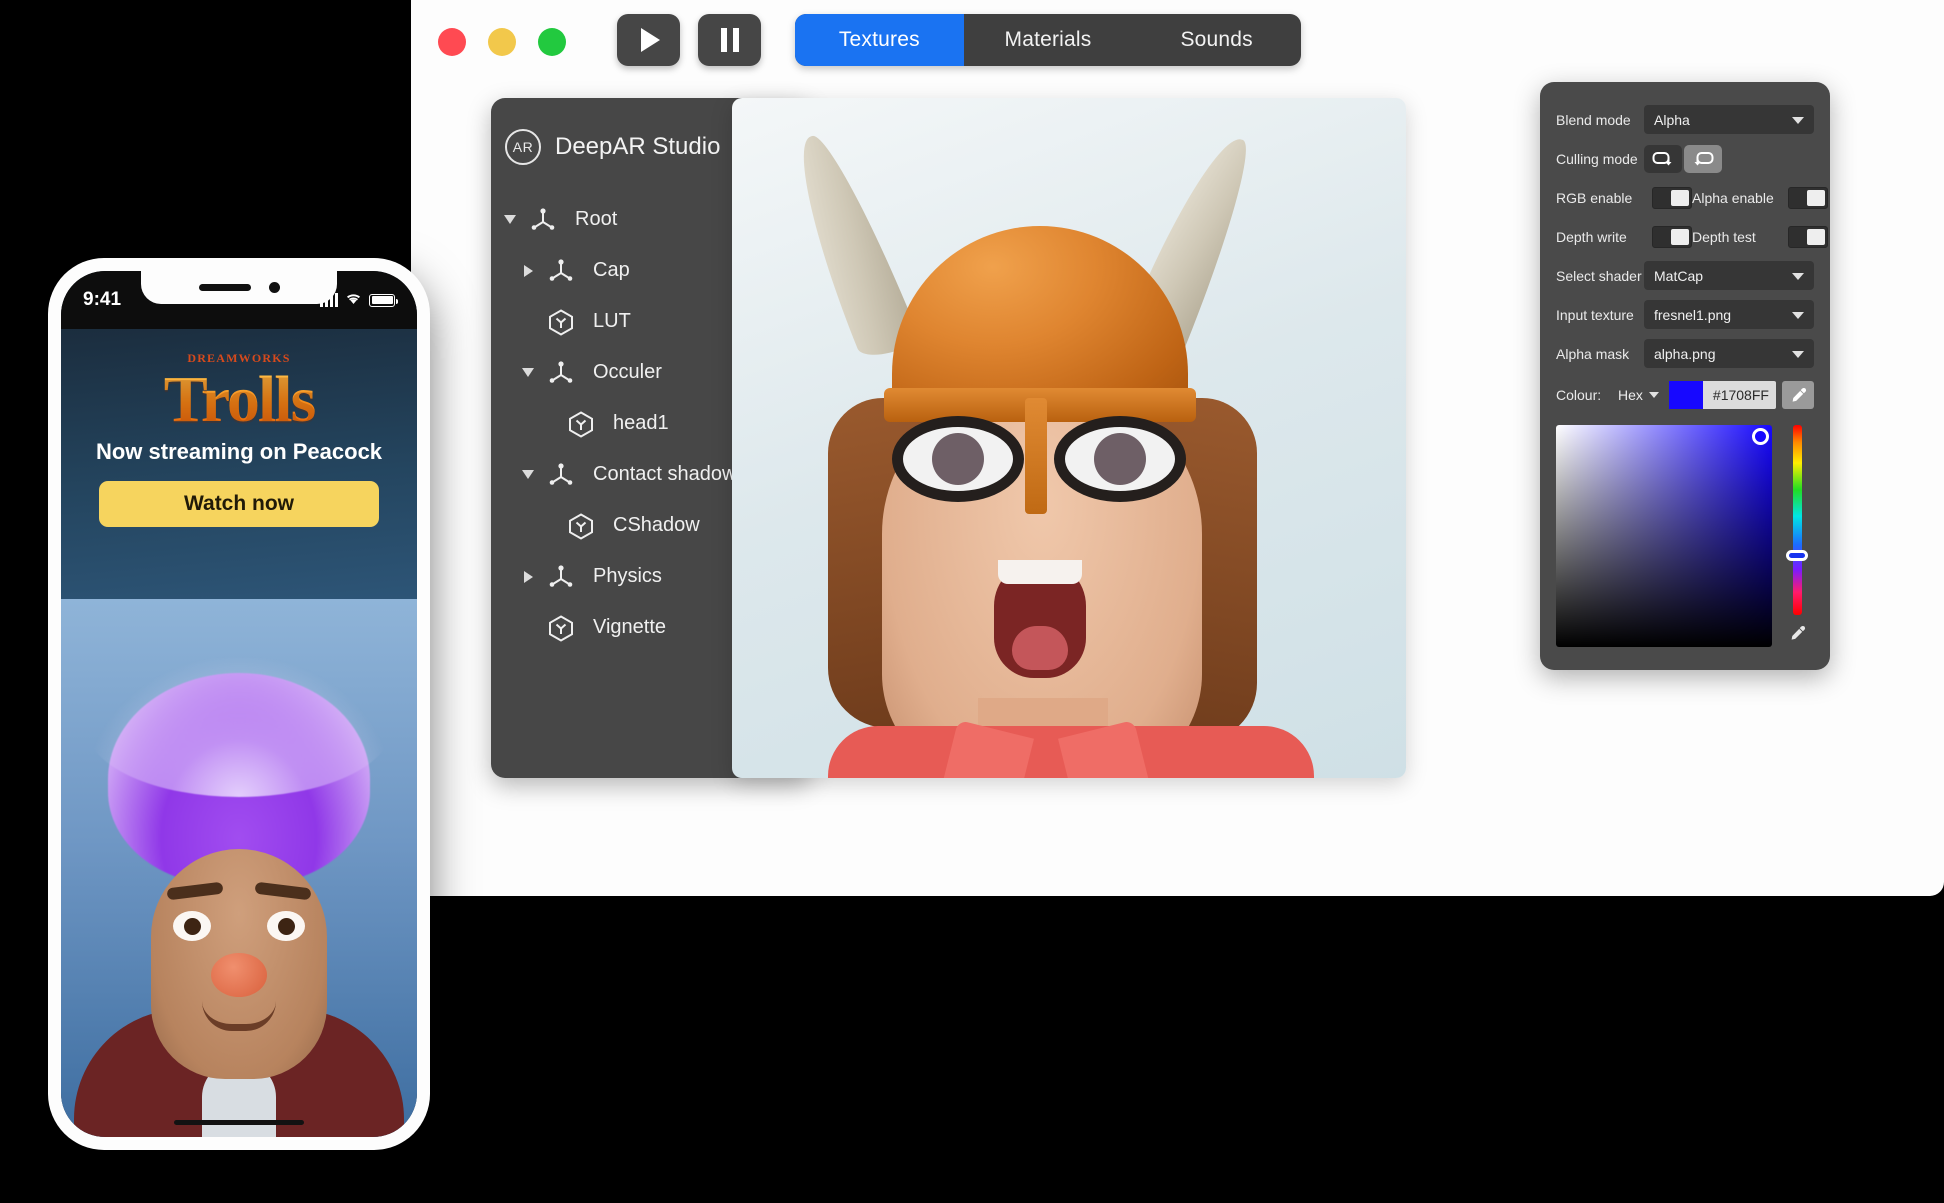 The width and height of the screenshot is (1944, 1203). I want to click on alpha-mask-value: alpha.png, so click(1685, 353).